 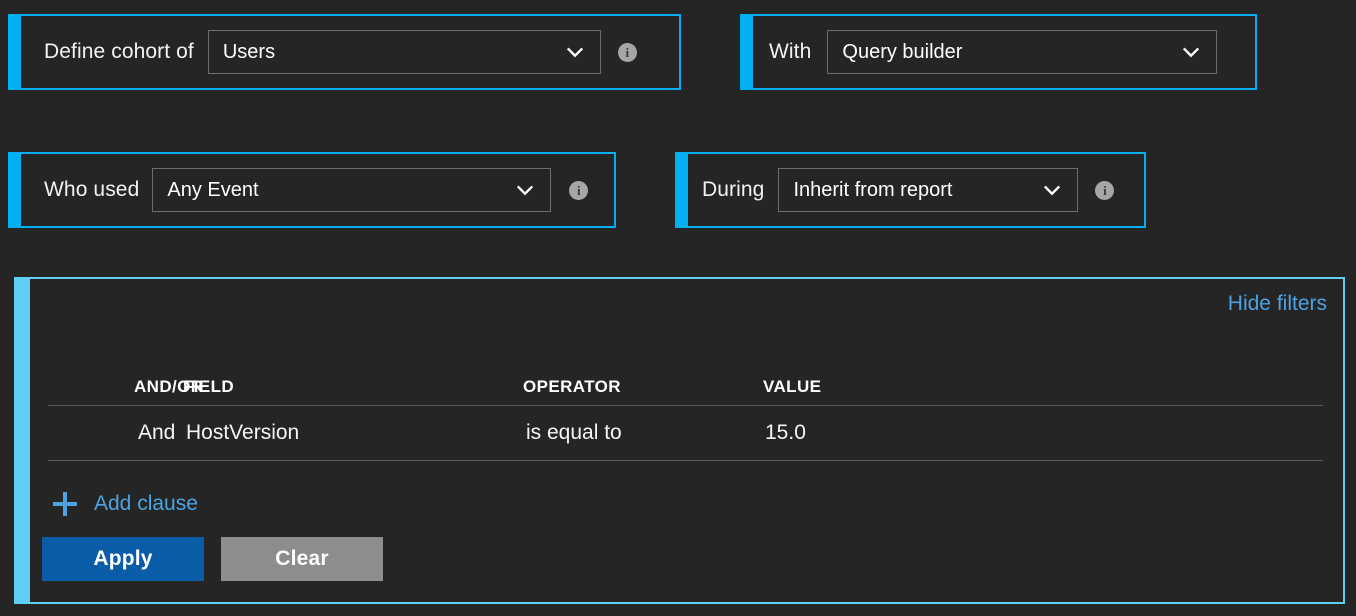 I want to click on add-clause-label: Add clause, so click(x=146, y=503).